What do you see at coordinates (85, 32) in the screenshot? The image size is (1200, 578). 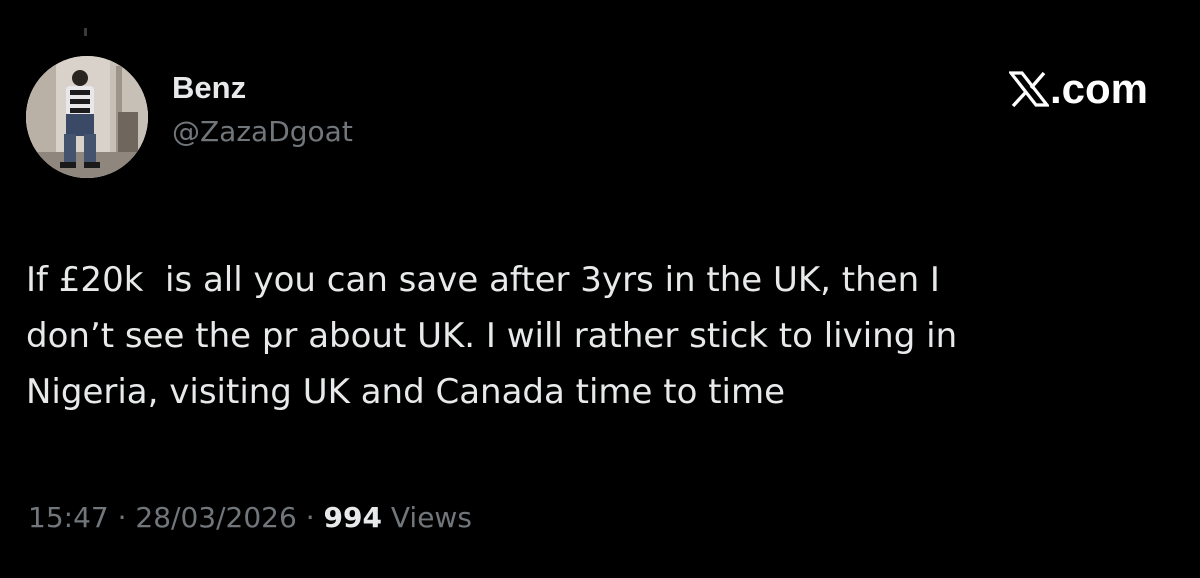 I see `decorative-mark` at bounding box center [85, 32].